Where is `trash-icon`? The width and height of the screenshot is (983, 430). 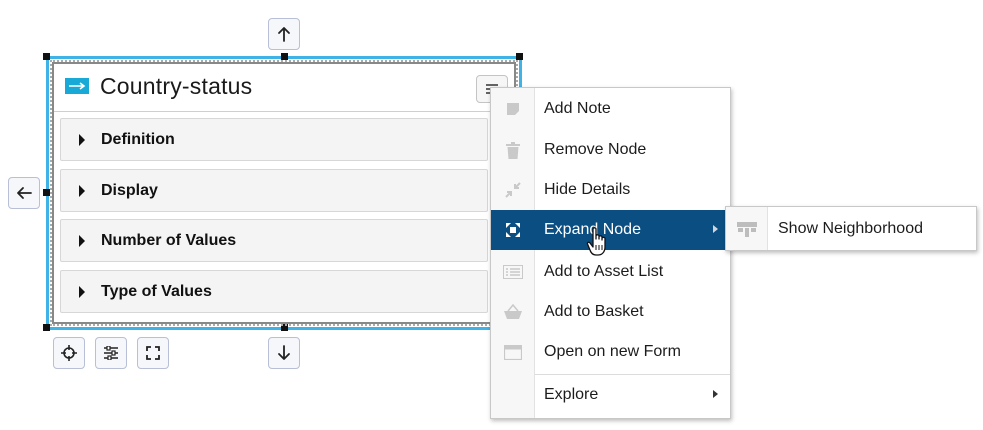
trash-icon is located at coordinates (513, 150).